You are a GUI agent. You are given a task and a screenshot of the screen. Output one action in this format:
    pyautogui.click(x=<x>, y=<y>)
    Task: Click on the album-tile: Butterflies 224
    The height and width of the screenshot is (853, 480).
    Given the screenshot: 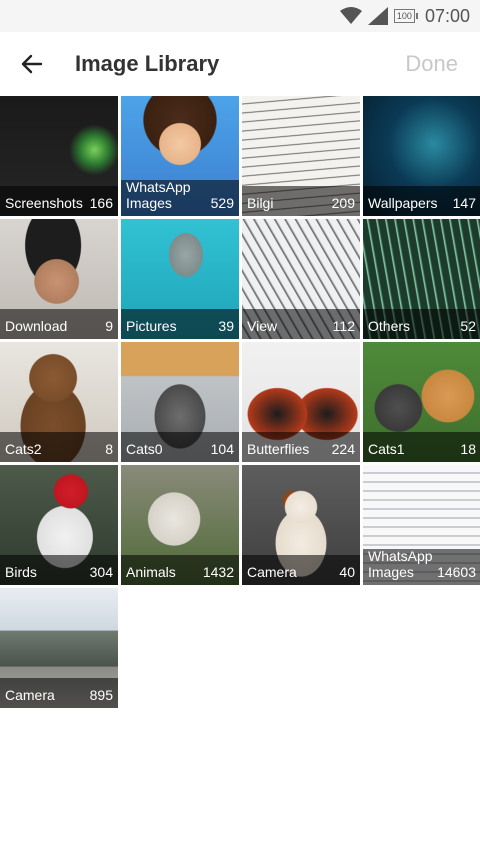 What is the action you would take?
    pyautogui.click(x=301, y=402)
    